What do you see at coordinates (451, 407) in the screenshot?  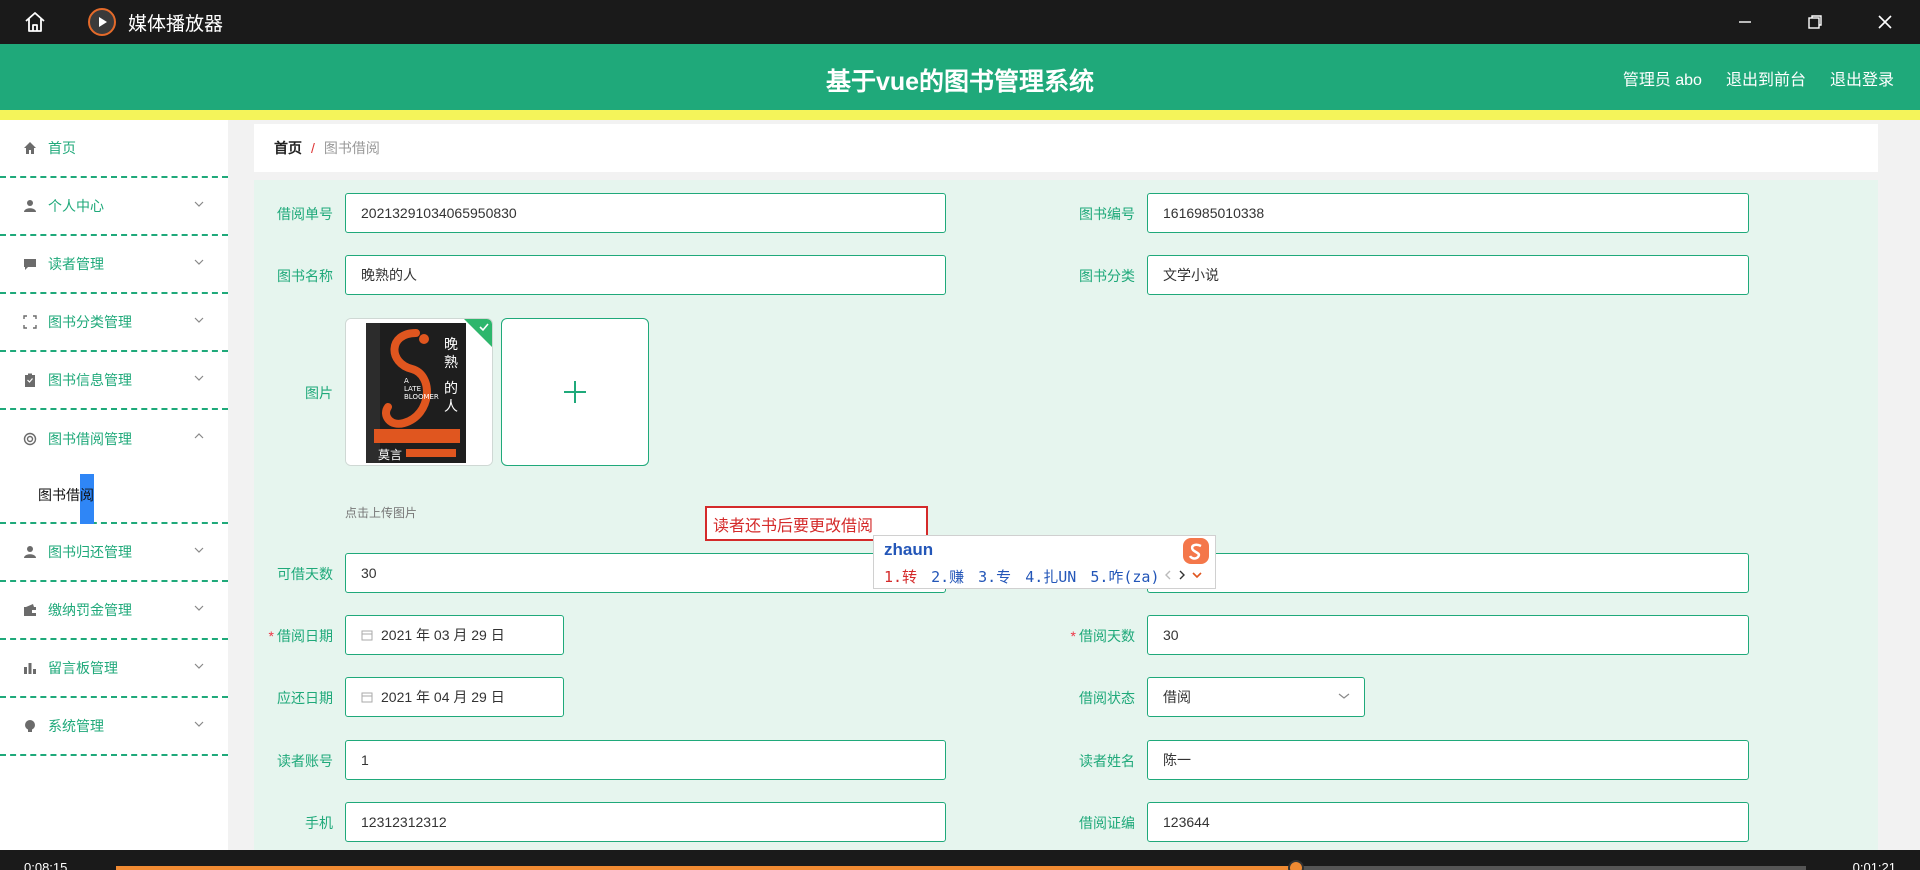 I see `svg-text: 人` at bounding box center [451, 407].